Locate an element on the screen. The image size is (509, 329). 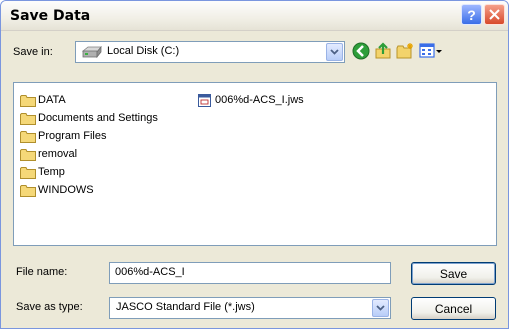
save-button: Save is located at coordinates (453, 273).